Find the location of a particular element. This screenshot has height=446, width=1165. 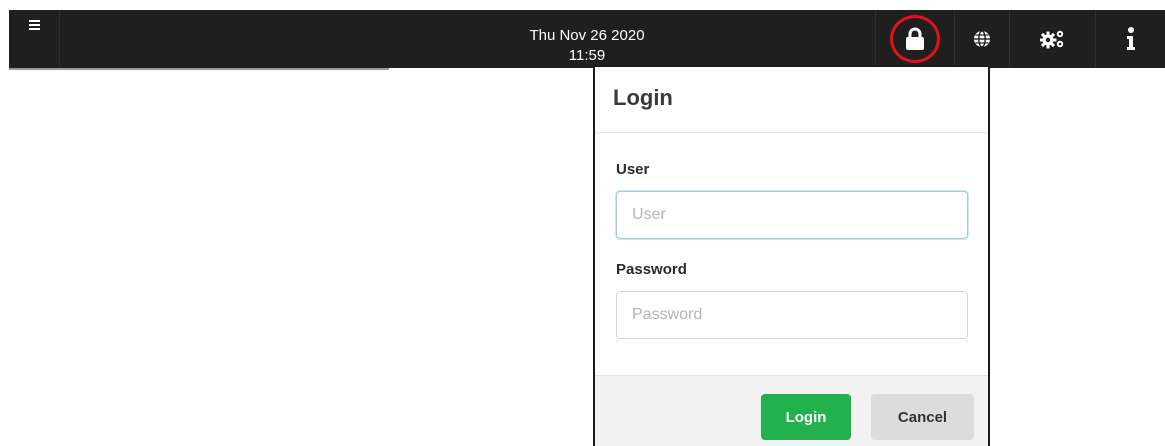

user-input is located at coordinates (792, 215).